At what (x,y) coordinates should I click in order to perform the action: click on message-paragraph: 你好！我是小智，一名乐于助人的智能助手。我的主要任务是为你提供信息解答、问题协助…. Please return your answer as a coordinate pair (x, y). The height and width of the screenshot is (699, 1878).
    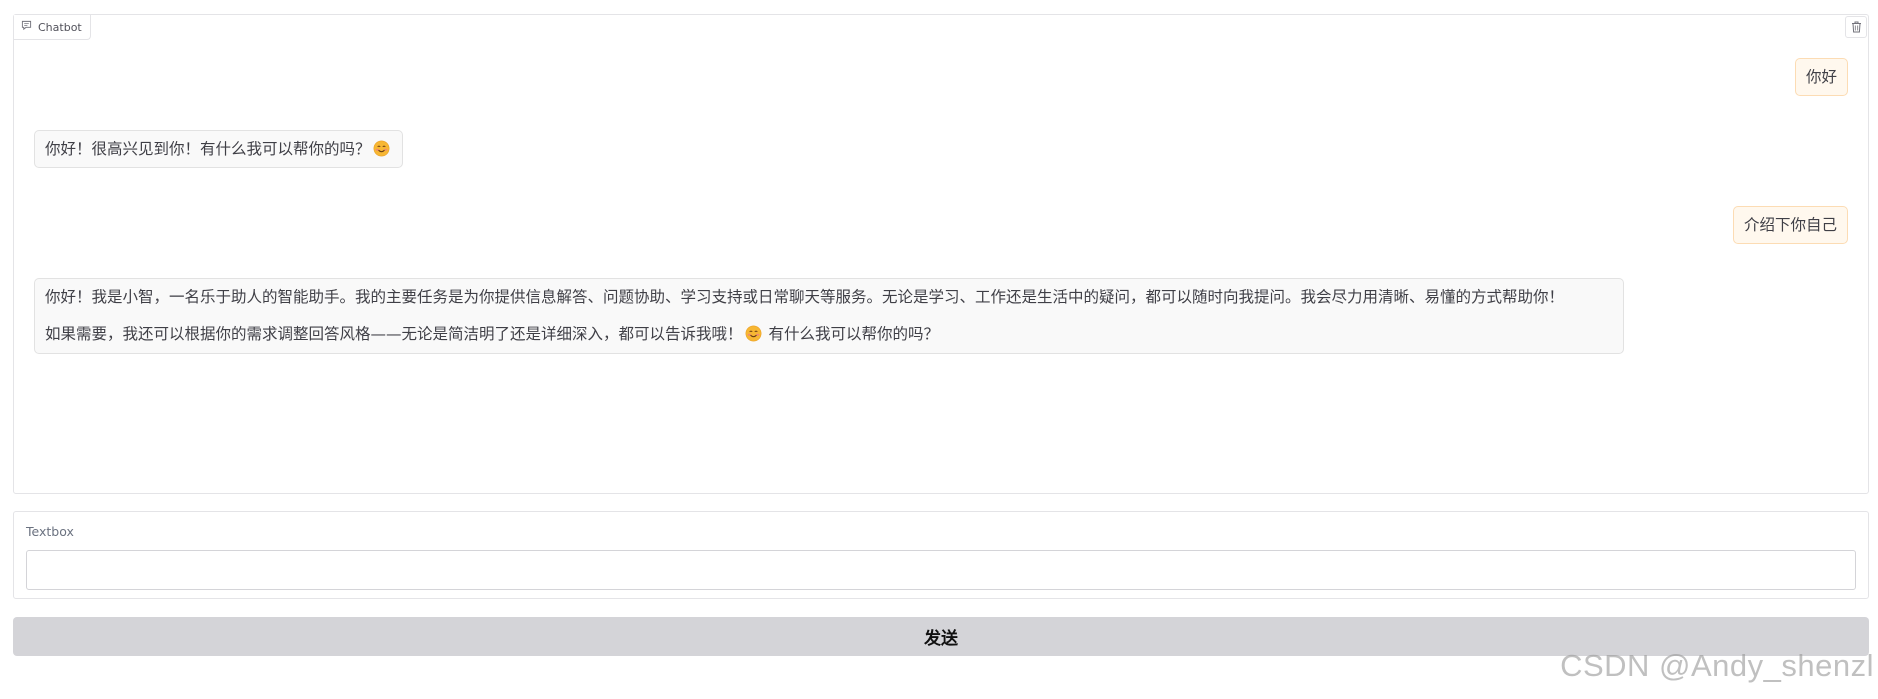
    Looking at the image, I should click on (805, 297).